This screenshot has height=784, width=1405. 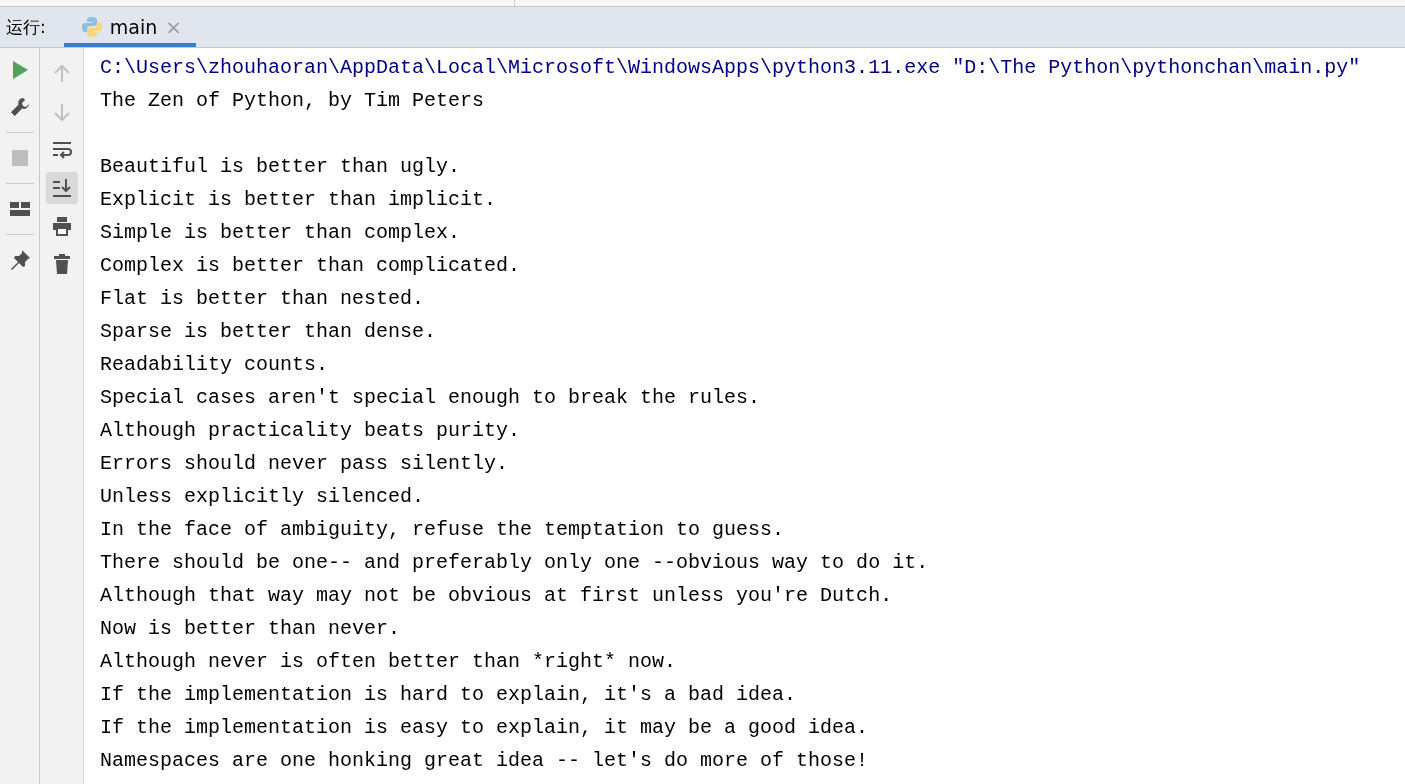 What do you see at coordinates (263, 299) in the screenshot?
I see `console-line: Flat is better than nested.` at bounding box center [263, 299].